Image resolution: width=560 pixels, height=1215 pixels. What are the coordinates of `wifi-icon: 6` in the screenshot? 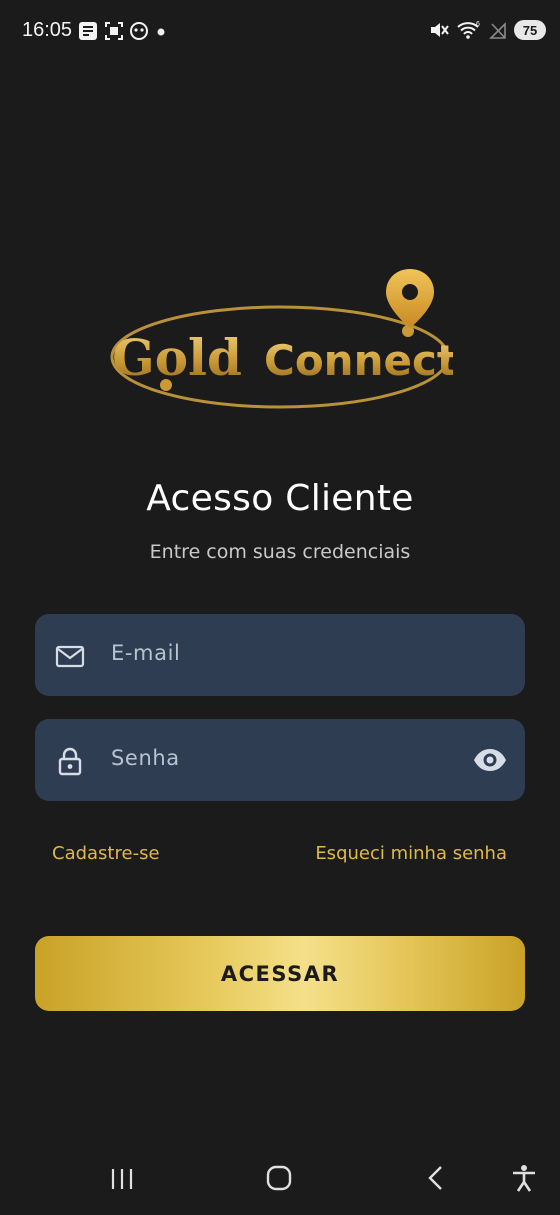 It's located at (468, 30).